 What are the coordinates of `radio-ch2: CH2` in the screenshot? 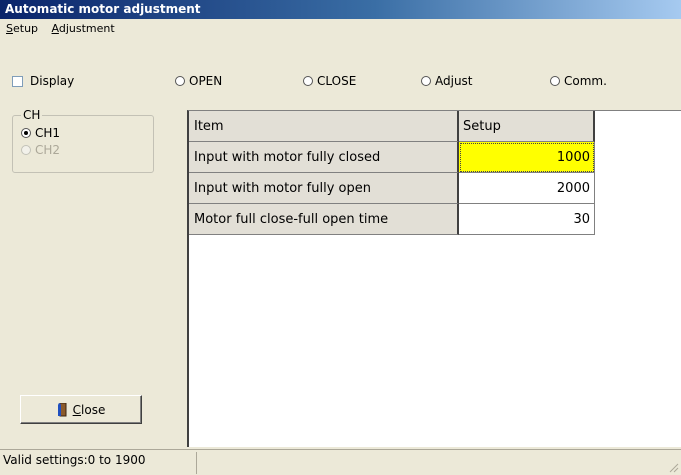 It's located at (40, 150).